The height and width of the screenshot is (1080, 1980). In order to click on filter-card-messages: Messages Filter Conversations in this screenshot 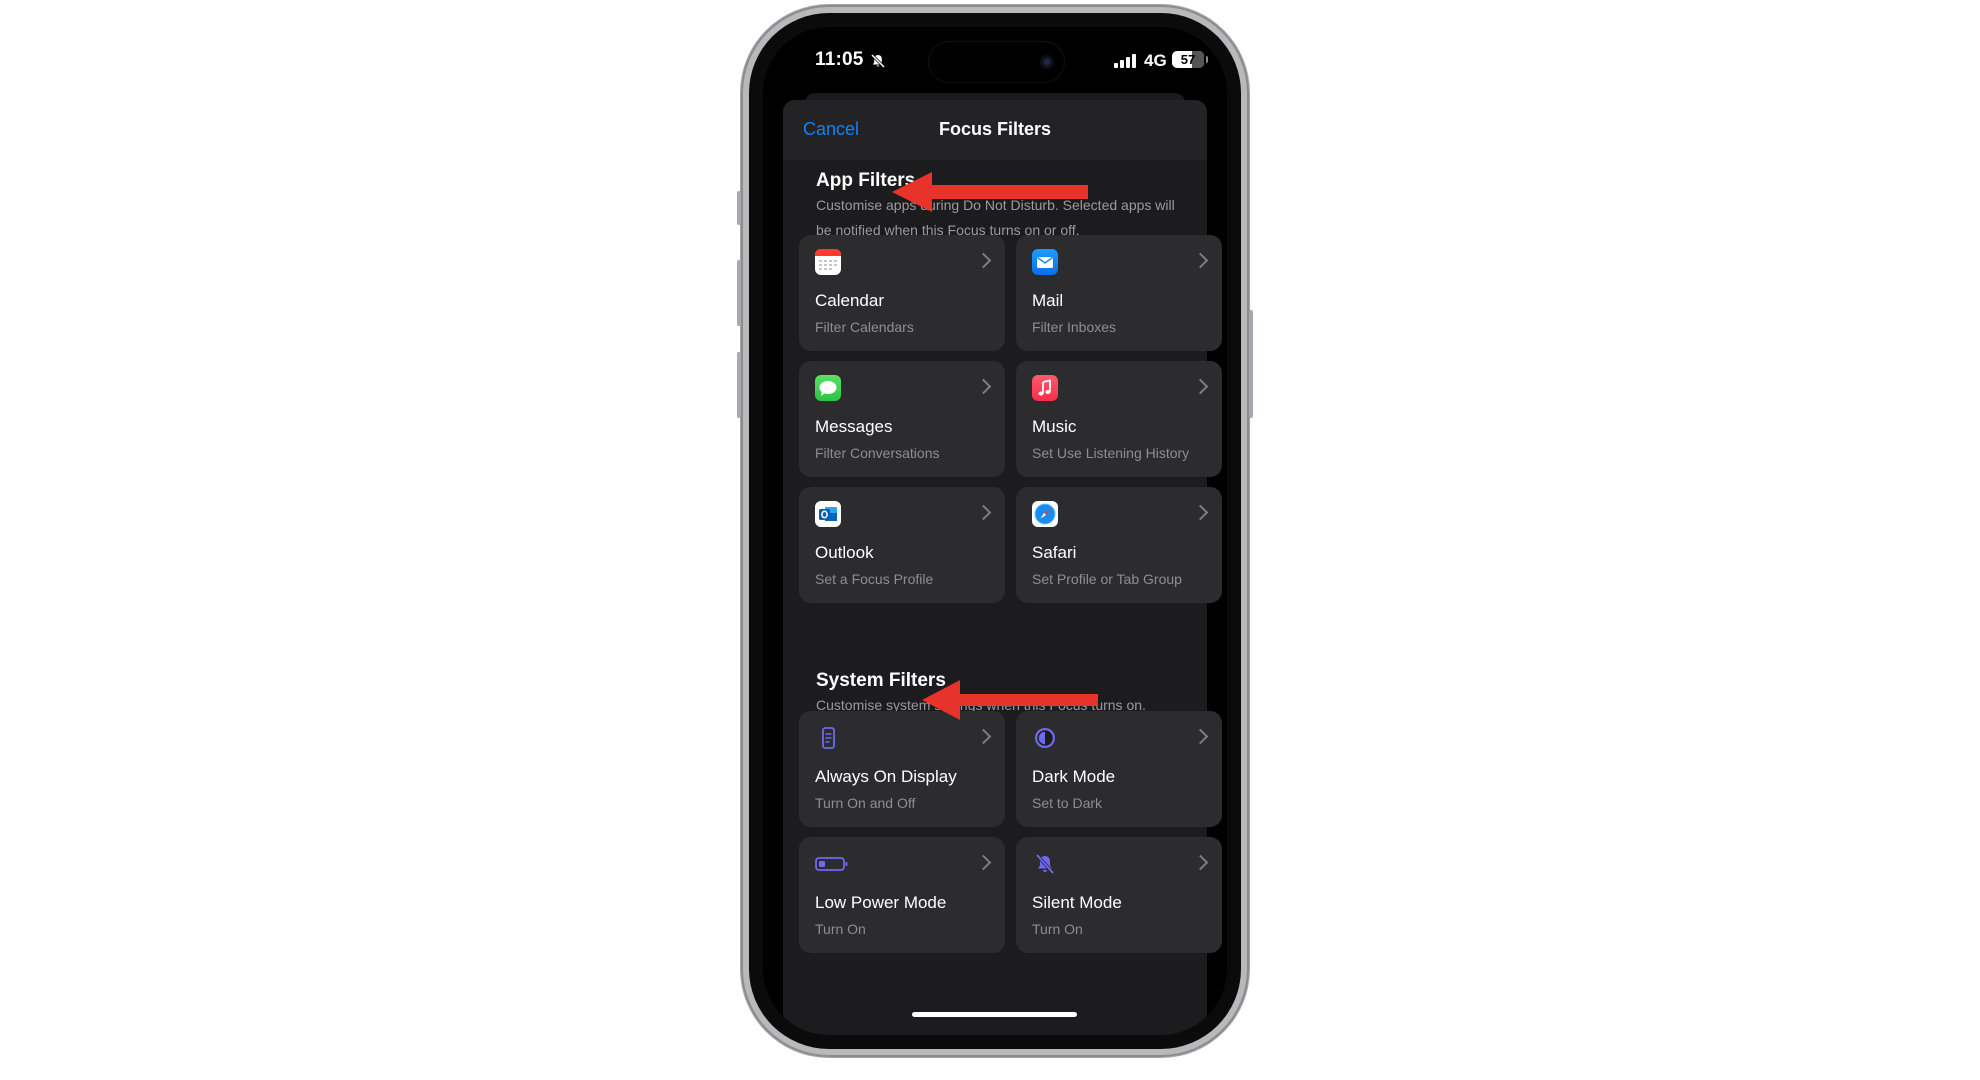, I will do `click(902, 419)`.